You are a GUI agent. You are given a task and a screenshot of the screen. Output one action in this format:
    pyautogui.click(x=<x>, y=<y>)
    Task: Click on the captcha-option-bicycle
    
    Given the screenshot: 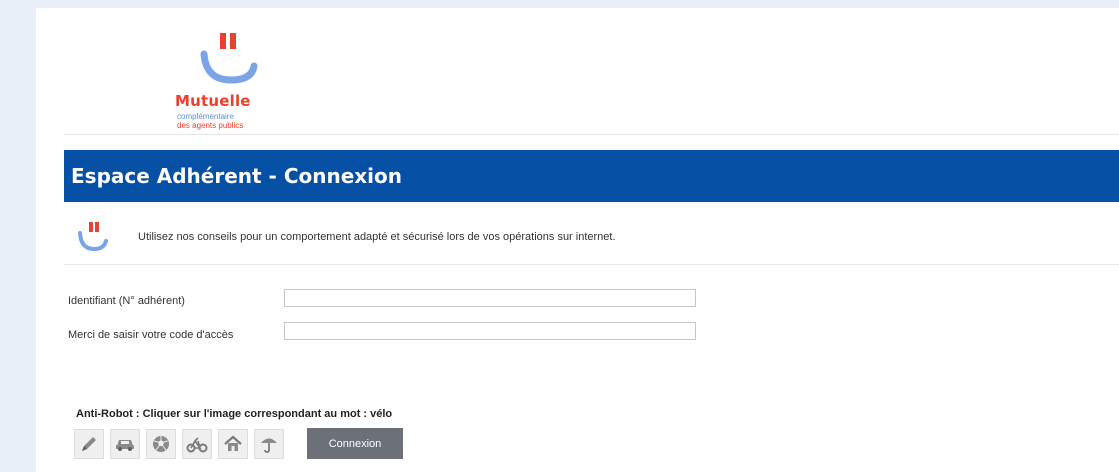 What is the action you would take?
    pyautogui.click(x=197, y=444)
    